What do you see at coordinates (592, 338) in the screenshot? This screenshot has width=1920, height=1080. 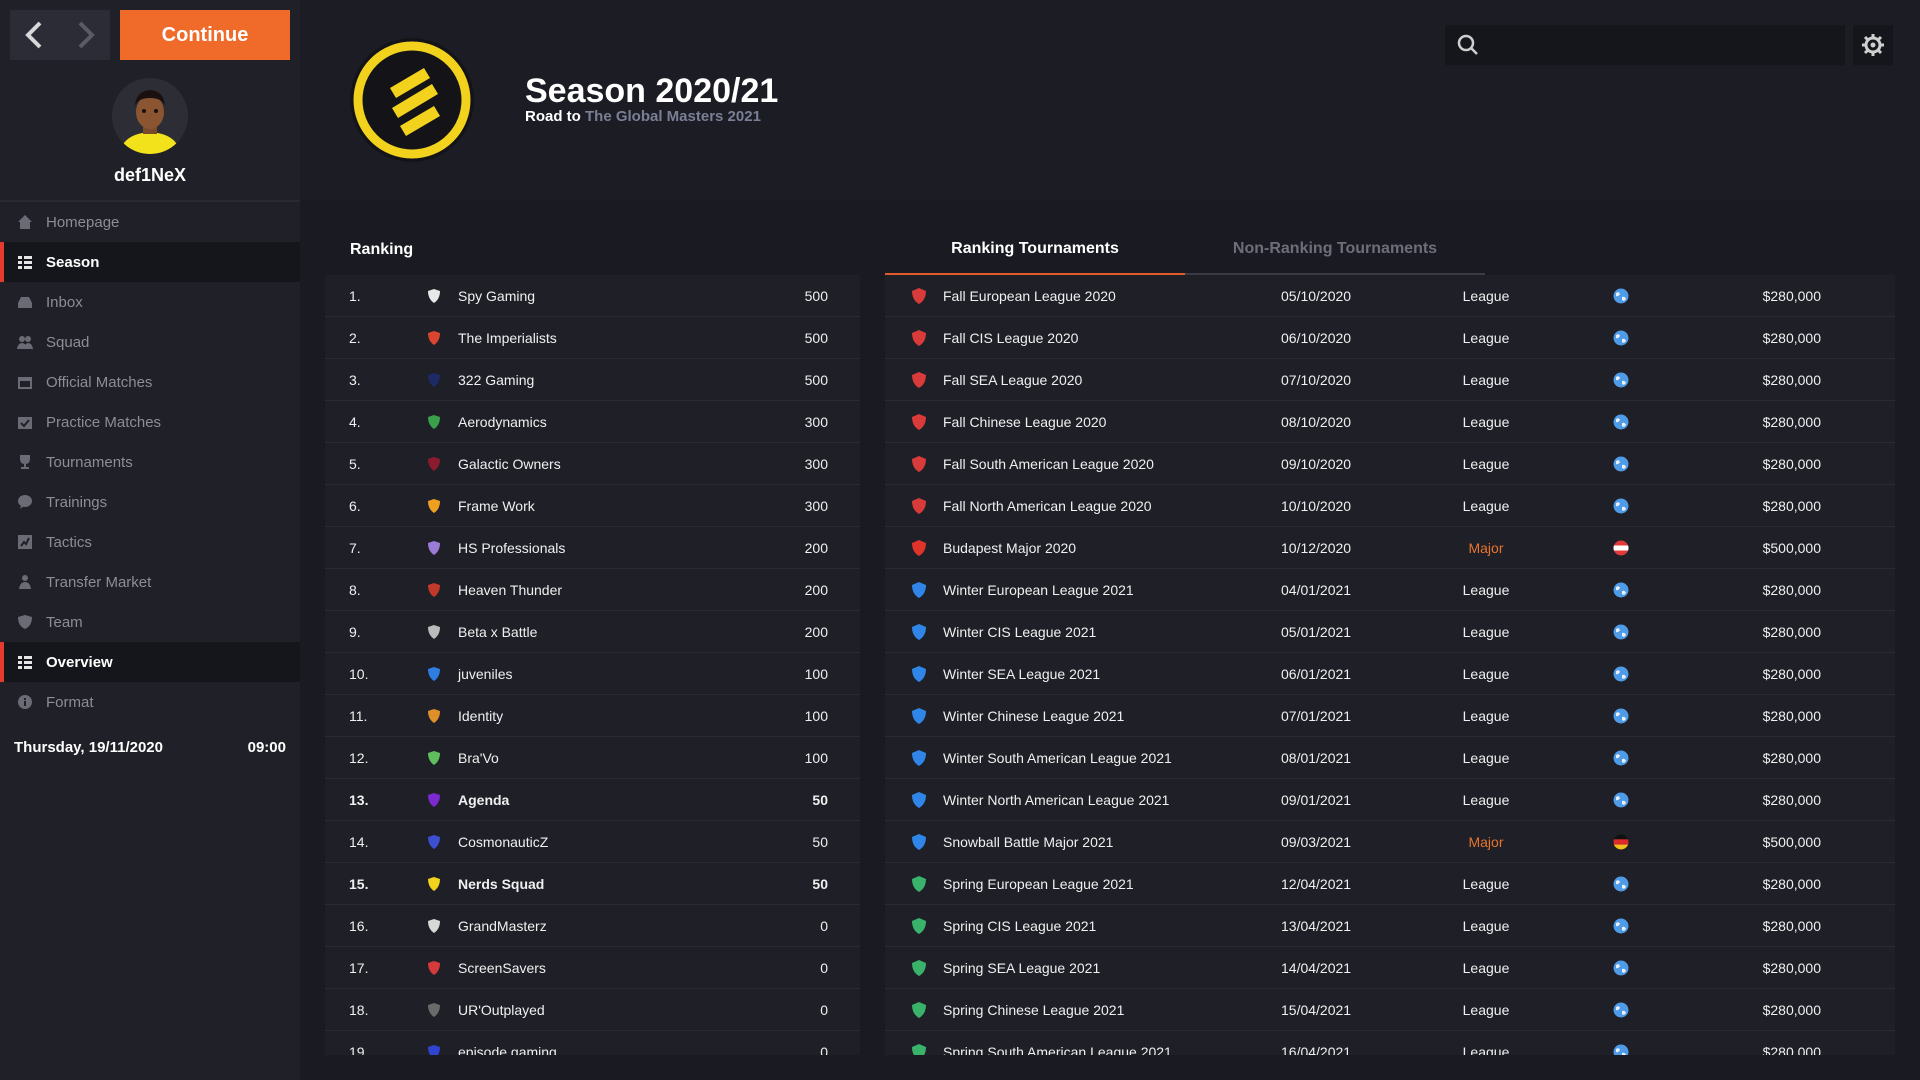 I see `table-row: 2. The Imperialists 500` at bounding box center [592, 338].